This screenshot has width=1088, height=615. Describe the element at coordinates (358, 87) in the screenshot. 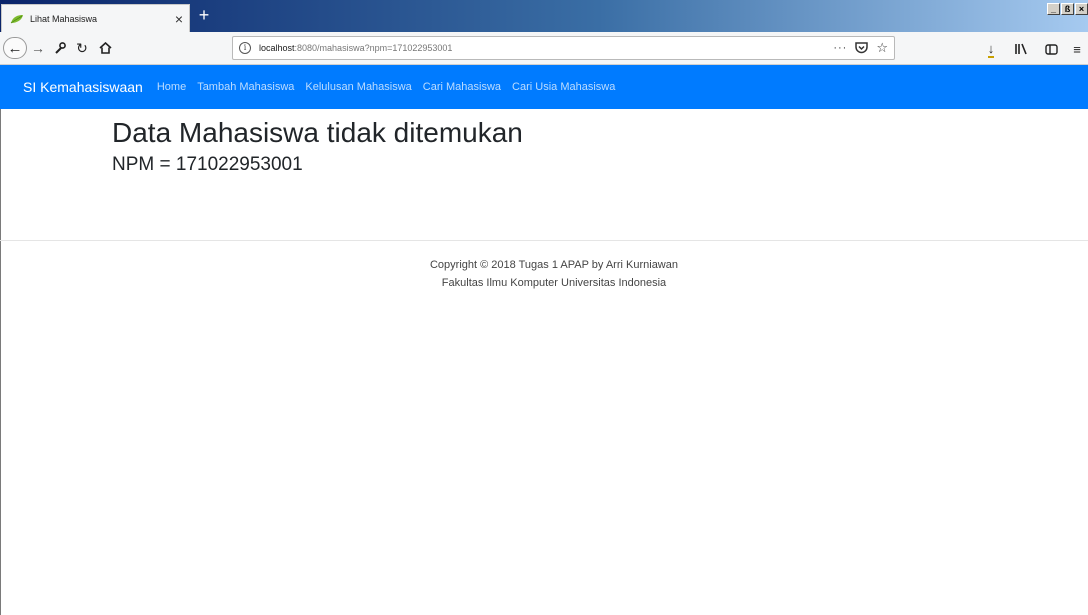

I see `nav-link-kelulusan-mahasiswa: Kelulusan Mahasiswa` at that location.